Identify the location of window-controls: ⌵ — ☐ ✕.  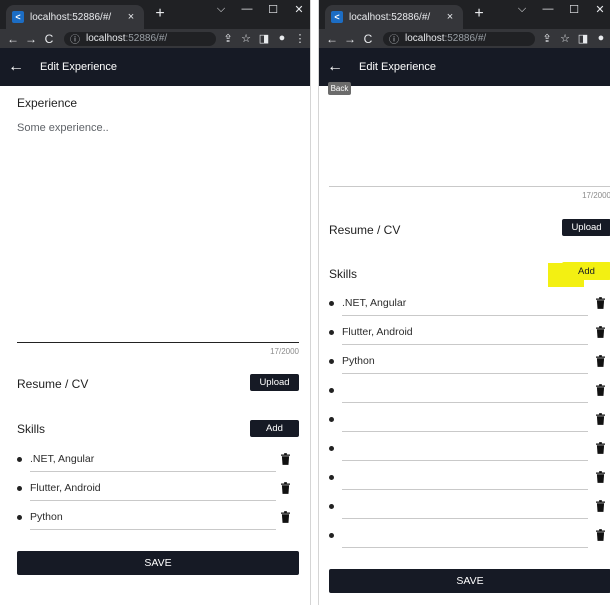
(260, 9).